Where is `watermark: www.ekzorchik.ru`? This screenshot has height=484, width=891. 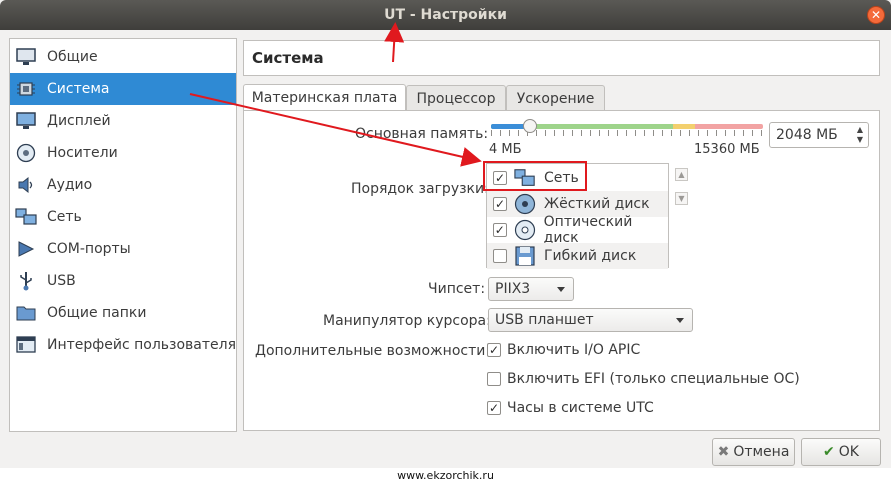 watermark: www.ekzorchik.ru is located at coordinates (445, 476).